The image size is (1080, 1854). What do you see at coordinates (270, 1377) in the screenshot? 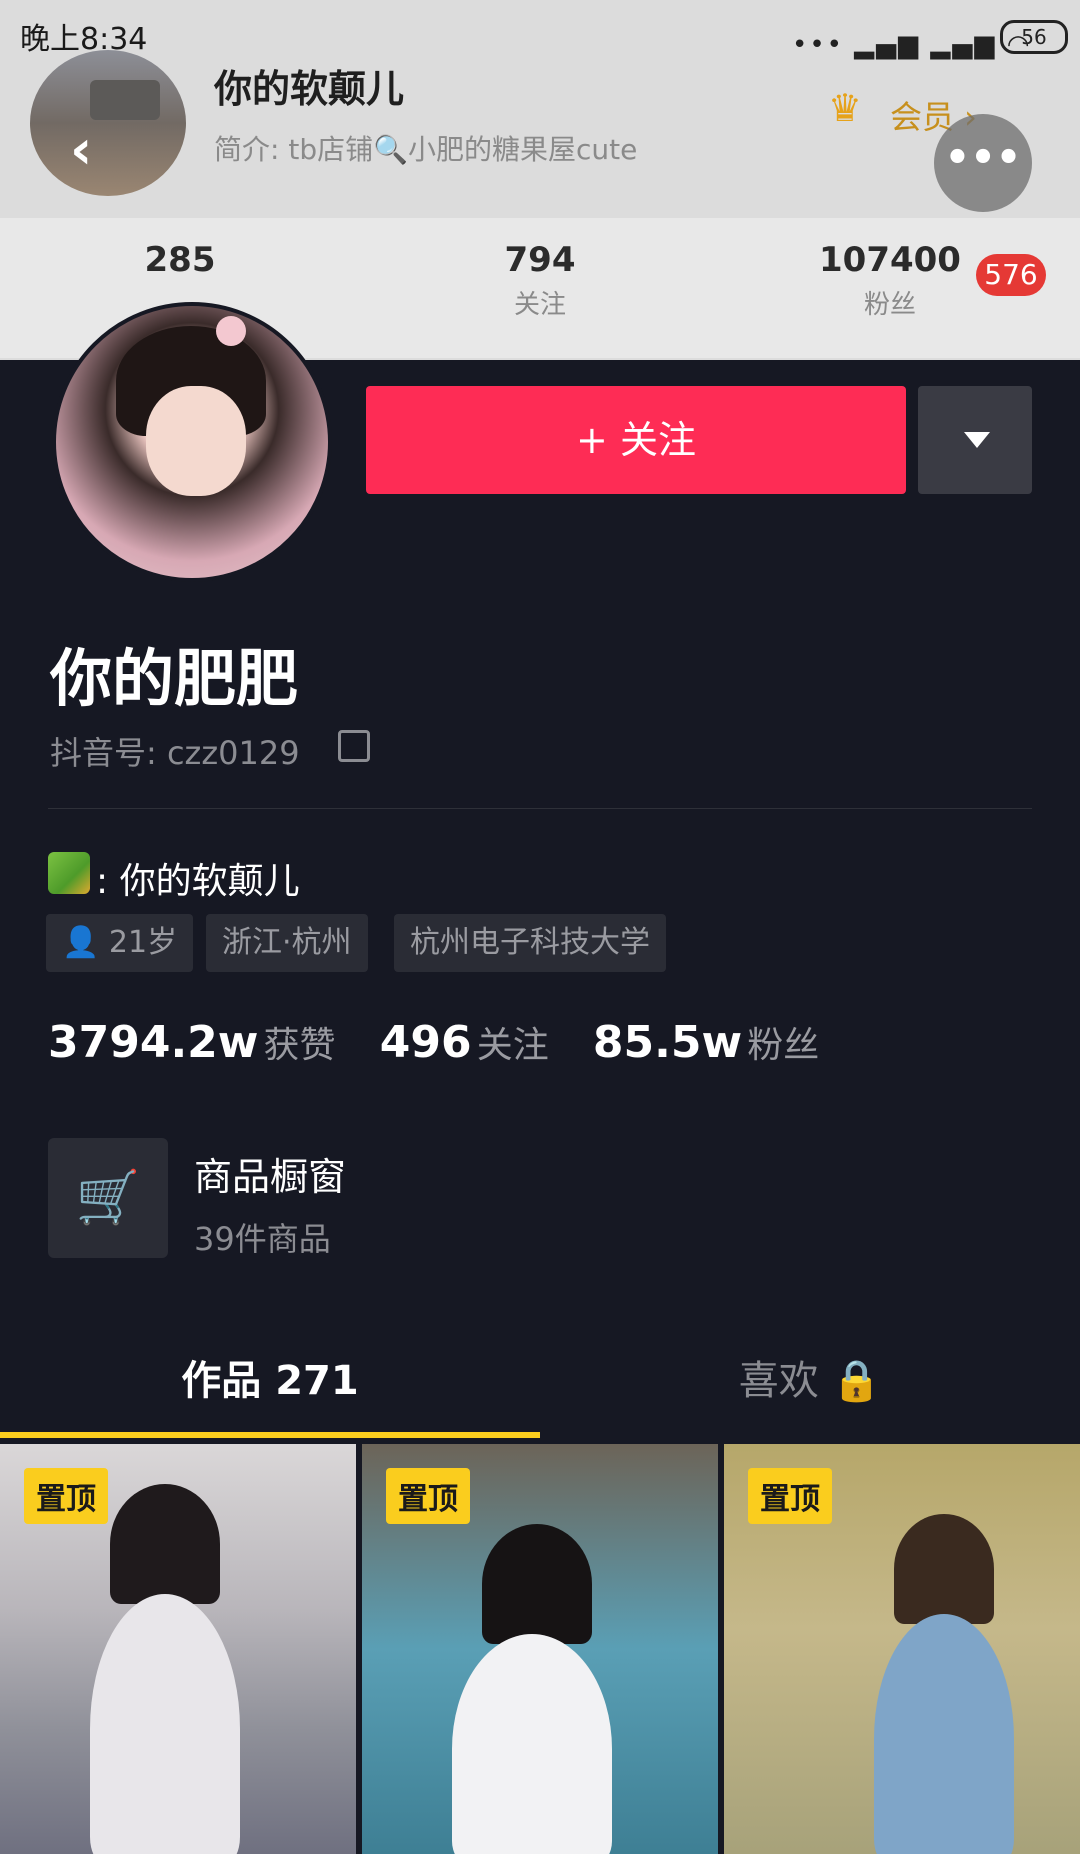
I see `tab-works: 作品 271` at bounding box center [270, 1377].